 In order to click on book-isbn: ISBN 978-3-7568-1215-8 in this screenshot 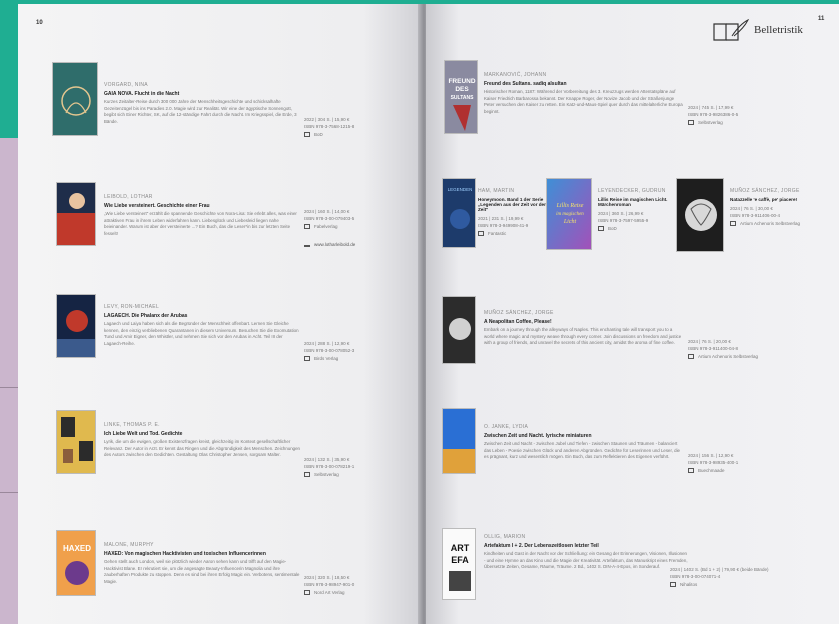, I will do `click(329, 127)`.